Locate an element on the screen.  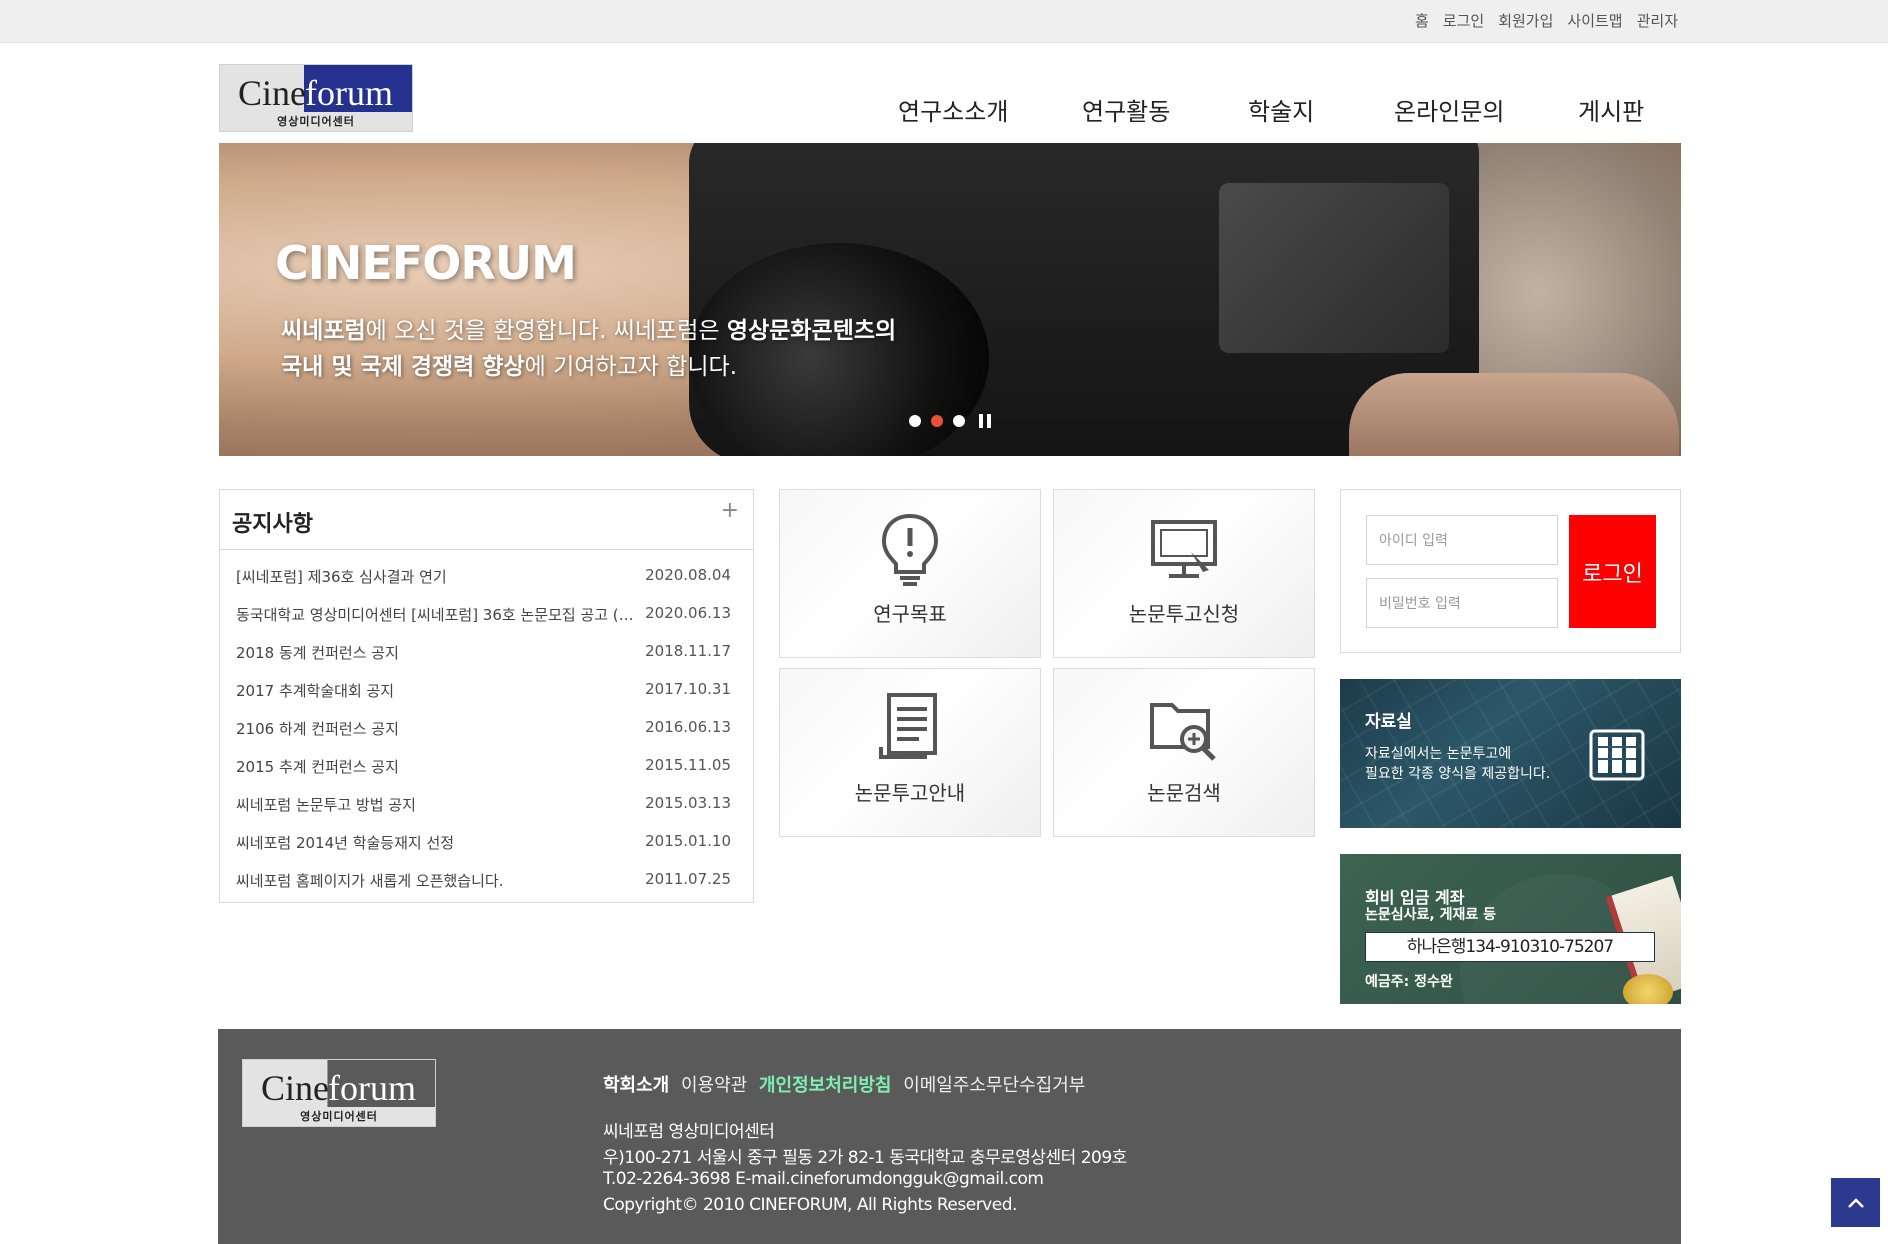
logo-word-forum: forum is located at coordinates (349, 93).